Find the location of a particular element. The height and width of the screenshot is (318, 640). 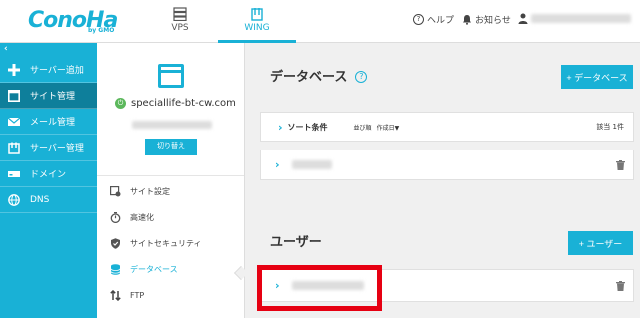

site-summary: ⏻ speciallife-bt-cw.com 切り替え is located at coordinates (170, 109).